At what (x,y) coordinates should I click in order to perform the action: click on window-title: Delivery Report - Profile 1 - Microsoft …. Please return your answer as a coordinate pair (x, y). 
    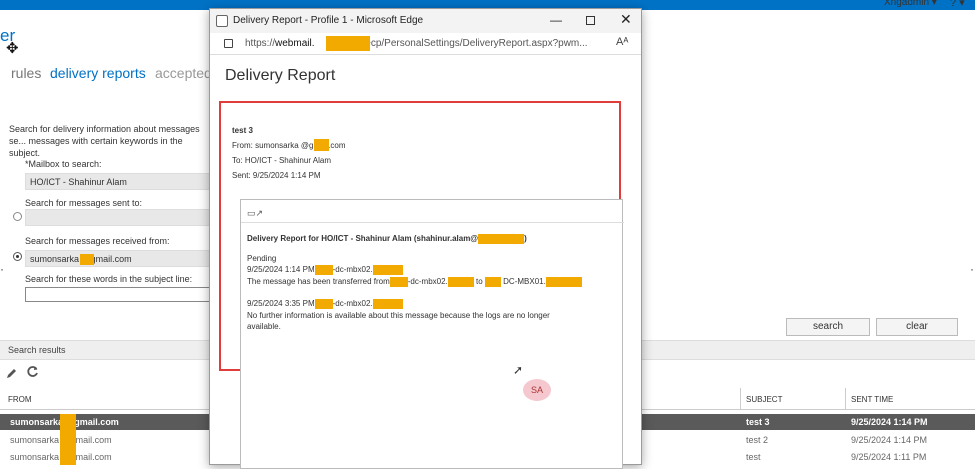
    Looking at the image, I should click on (328, 20).